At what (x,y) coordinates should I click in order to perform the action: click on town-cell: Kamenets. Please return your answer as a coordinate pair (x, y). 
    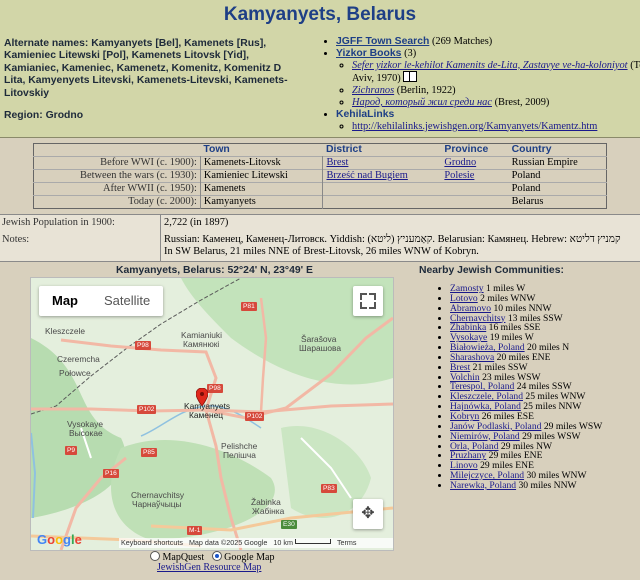
    Looking at the image, I should click on (262, 189).